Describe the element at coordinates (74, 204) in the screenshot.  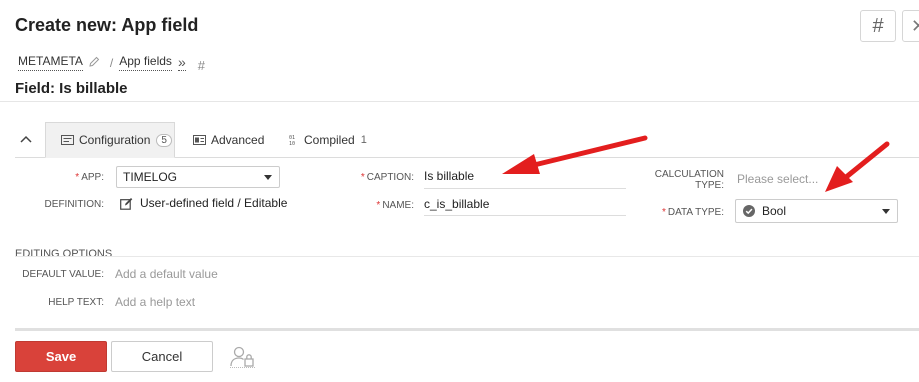
I see `definition-label: DEFINITION:` at that location.